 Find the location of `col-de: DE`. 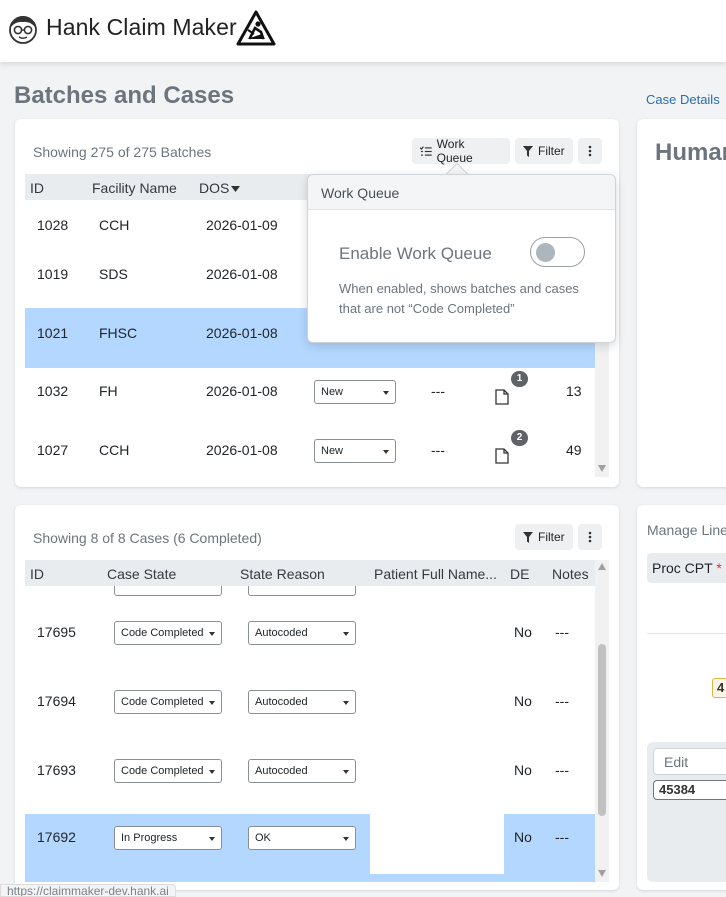

col-de: DE is located at coordinates (519, 574).